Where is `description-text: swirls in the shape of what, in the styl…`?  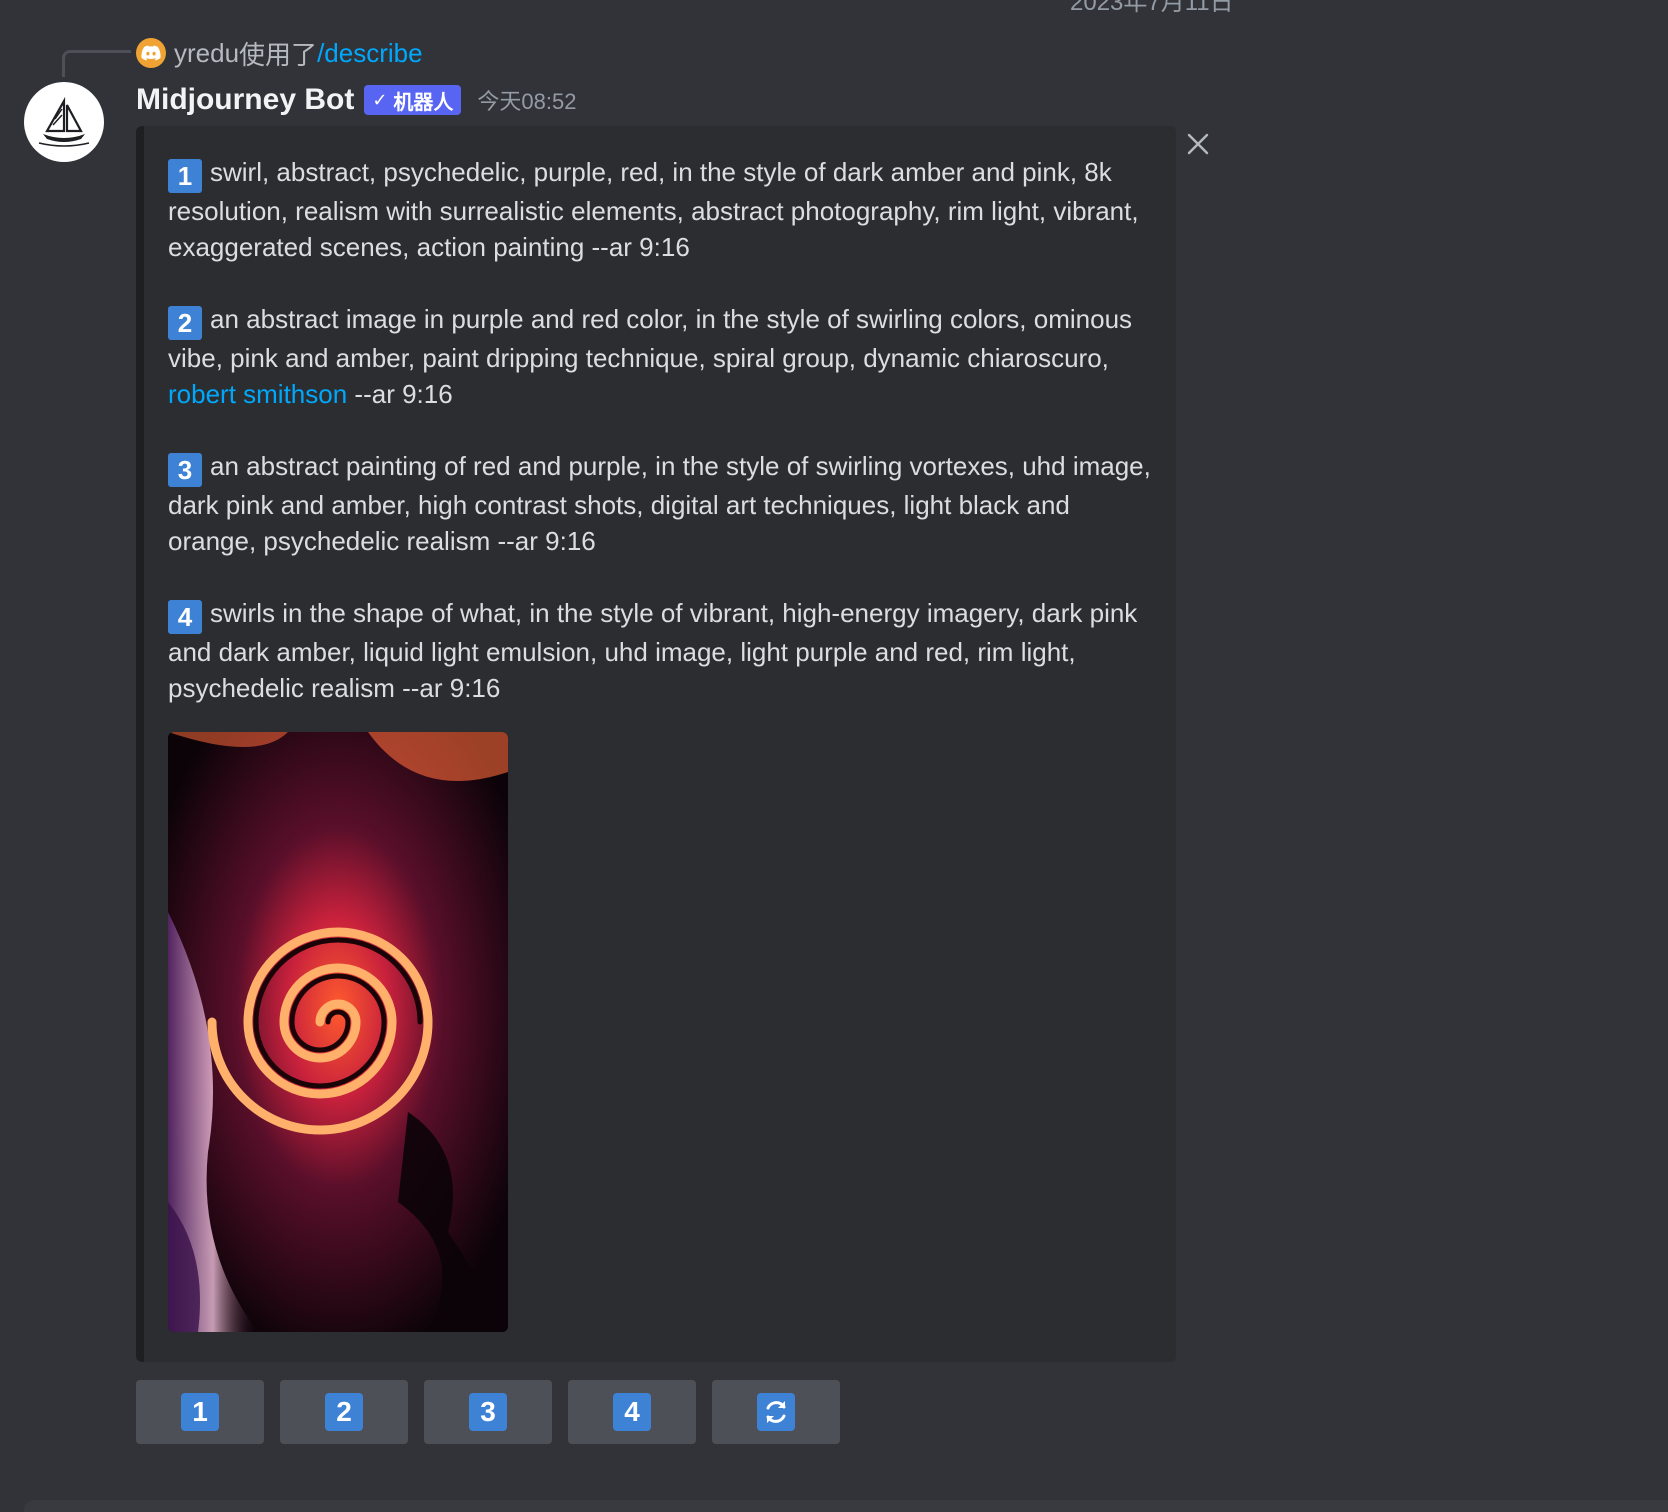
description-text: swirls in the shape of what, in the styl… is located at coordinates (653, 650).